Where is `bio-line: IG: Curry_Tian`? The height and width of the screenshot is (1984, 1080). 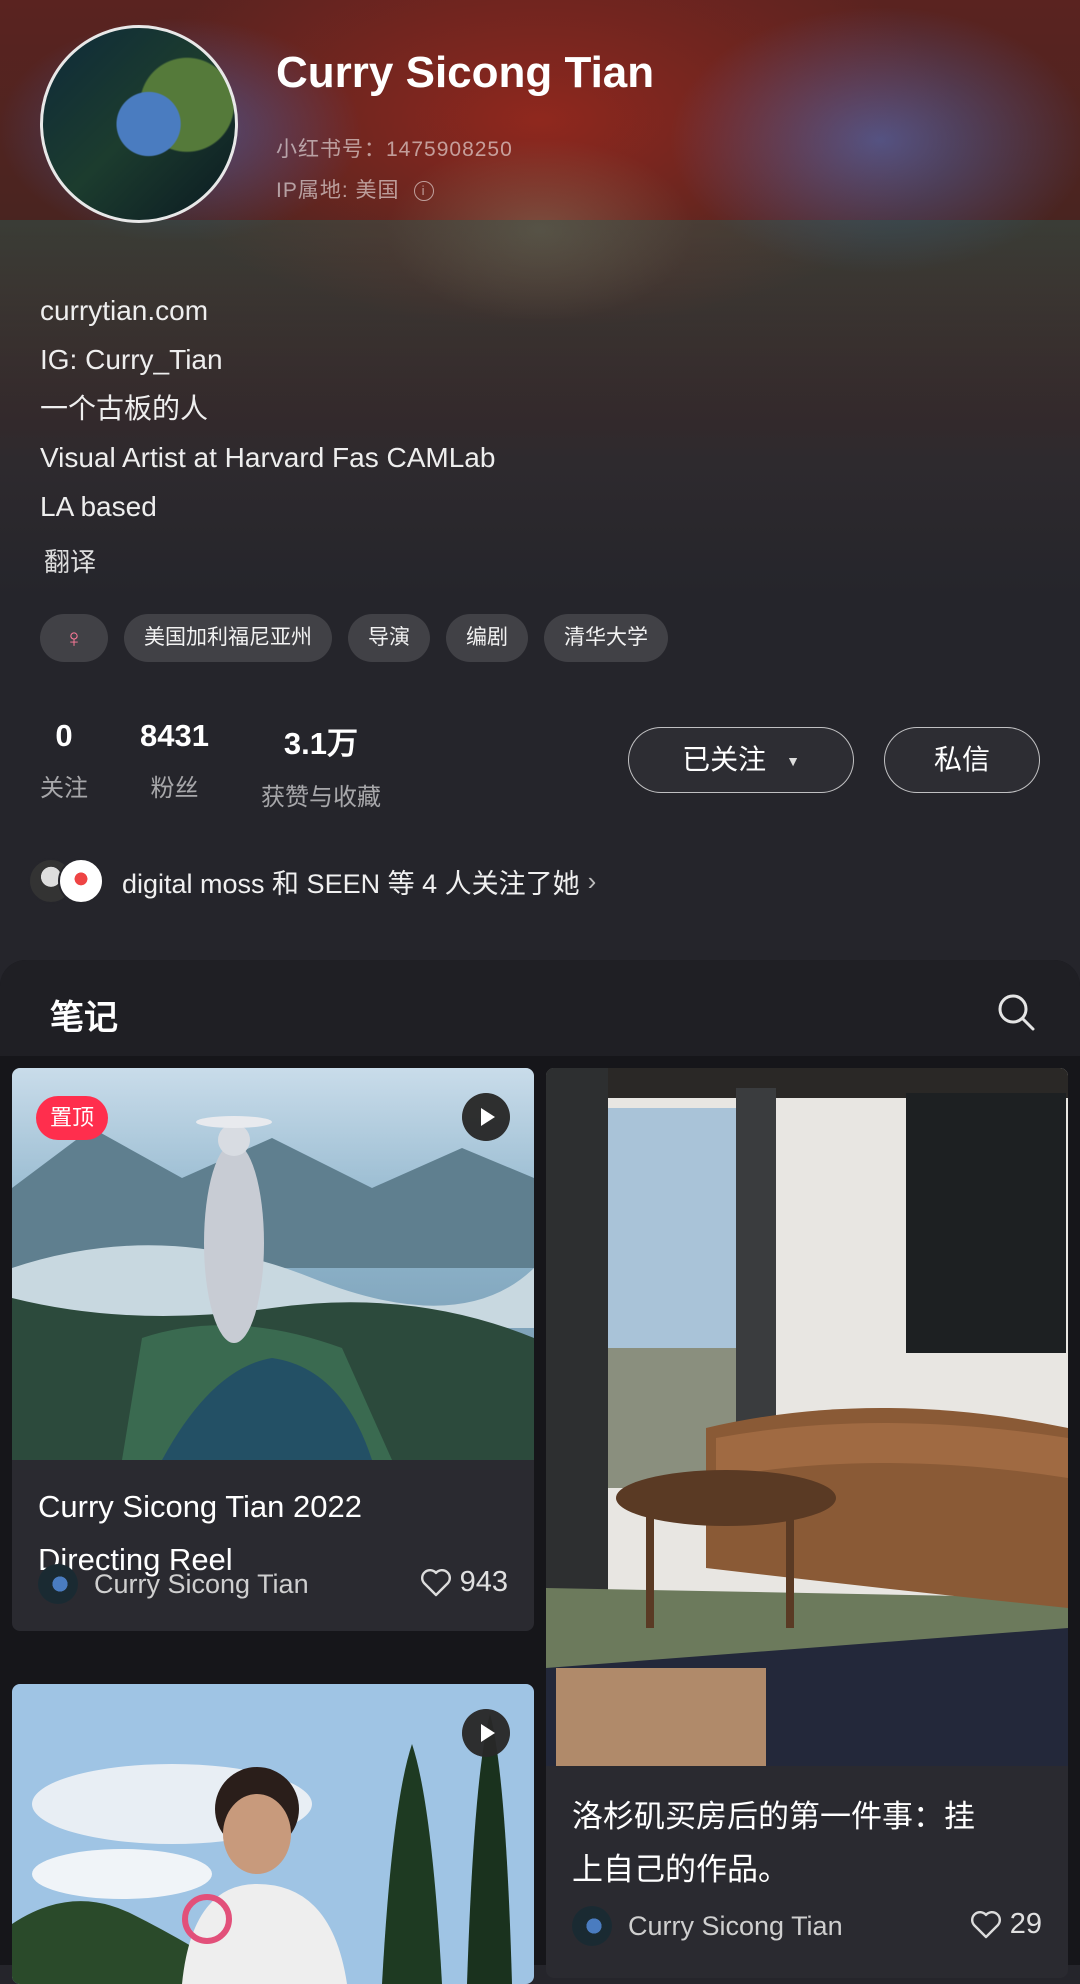 bio-line: IG: Curry_Tian is located at coordinates (131, 359).